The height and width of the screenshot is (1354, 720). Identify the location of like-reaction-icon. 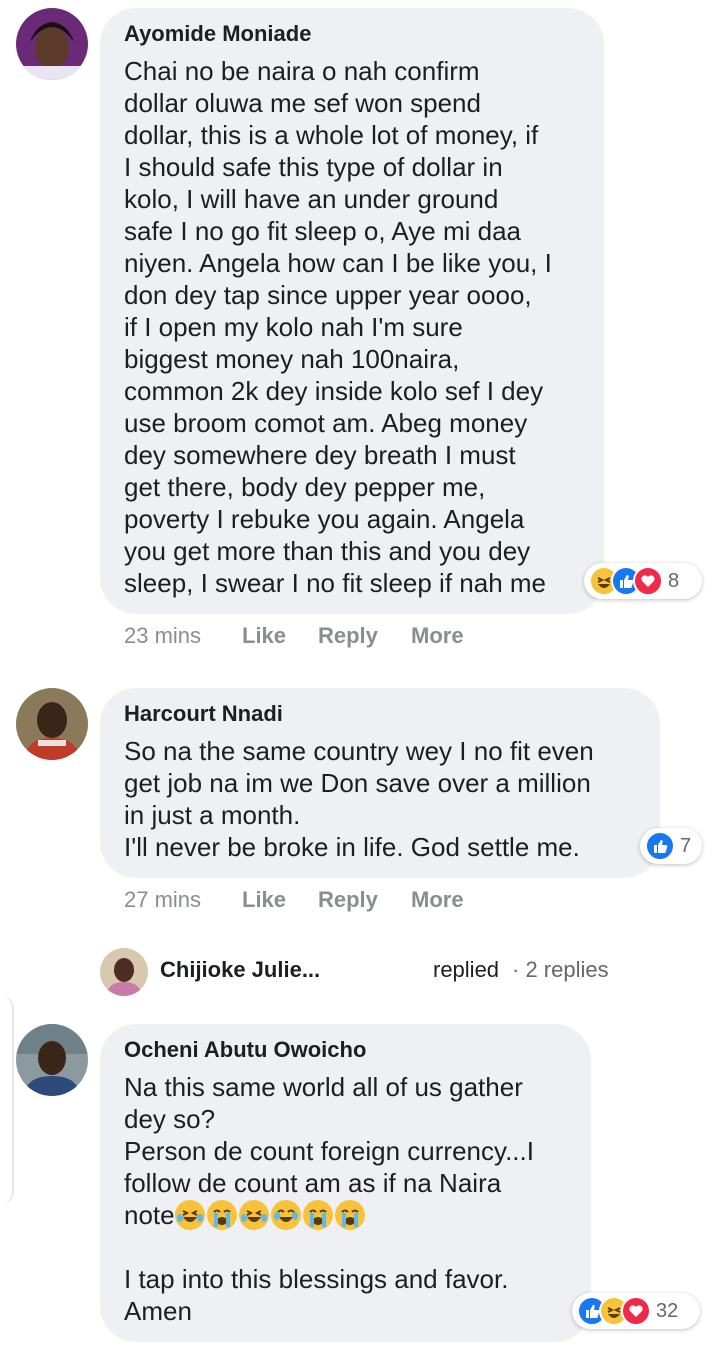
(660, 846).